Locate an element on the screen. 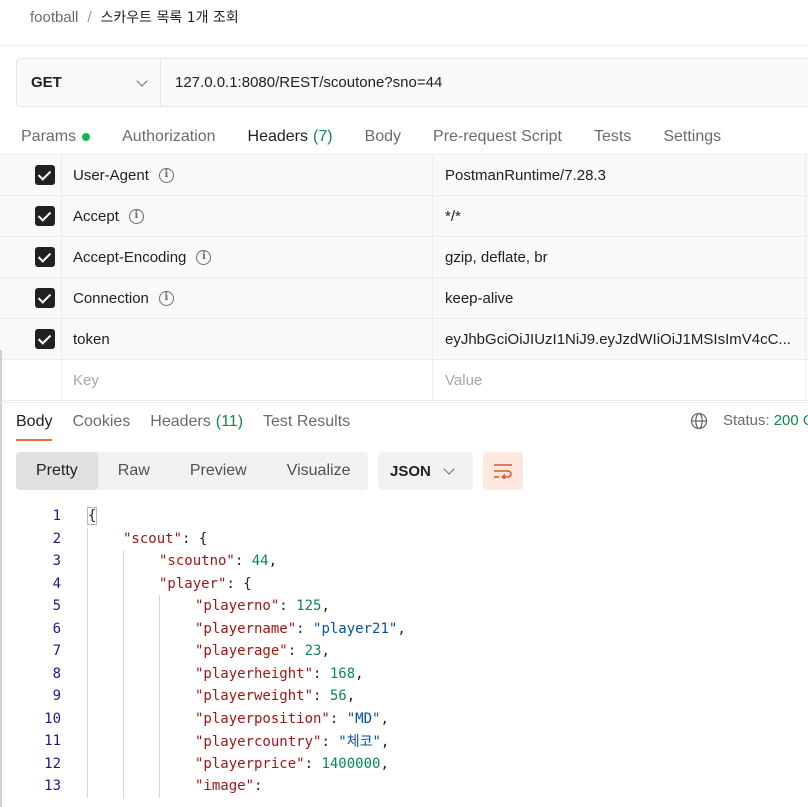 The image size is (808, 807). tab-settings: Settings is located at coordinates (692, 137).